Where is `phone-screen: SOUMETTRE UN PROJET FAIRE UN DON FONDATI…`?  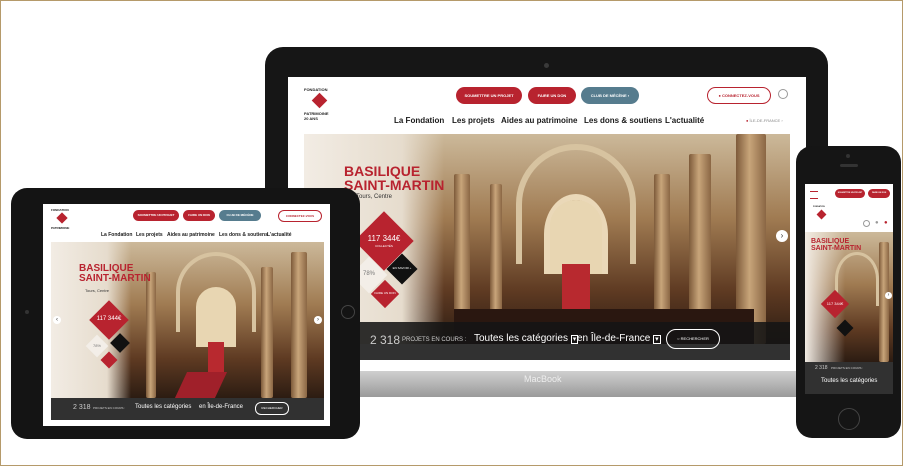 phone-screen: SOUMETTRE UN PROJET FAIRE UN DON FONDATI… is located at coordinates (849, 289).